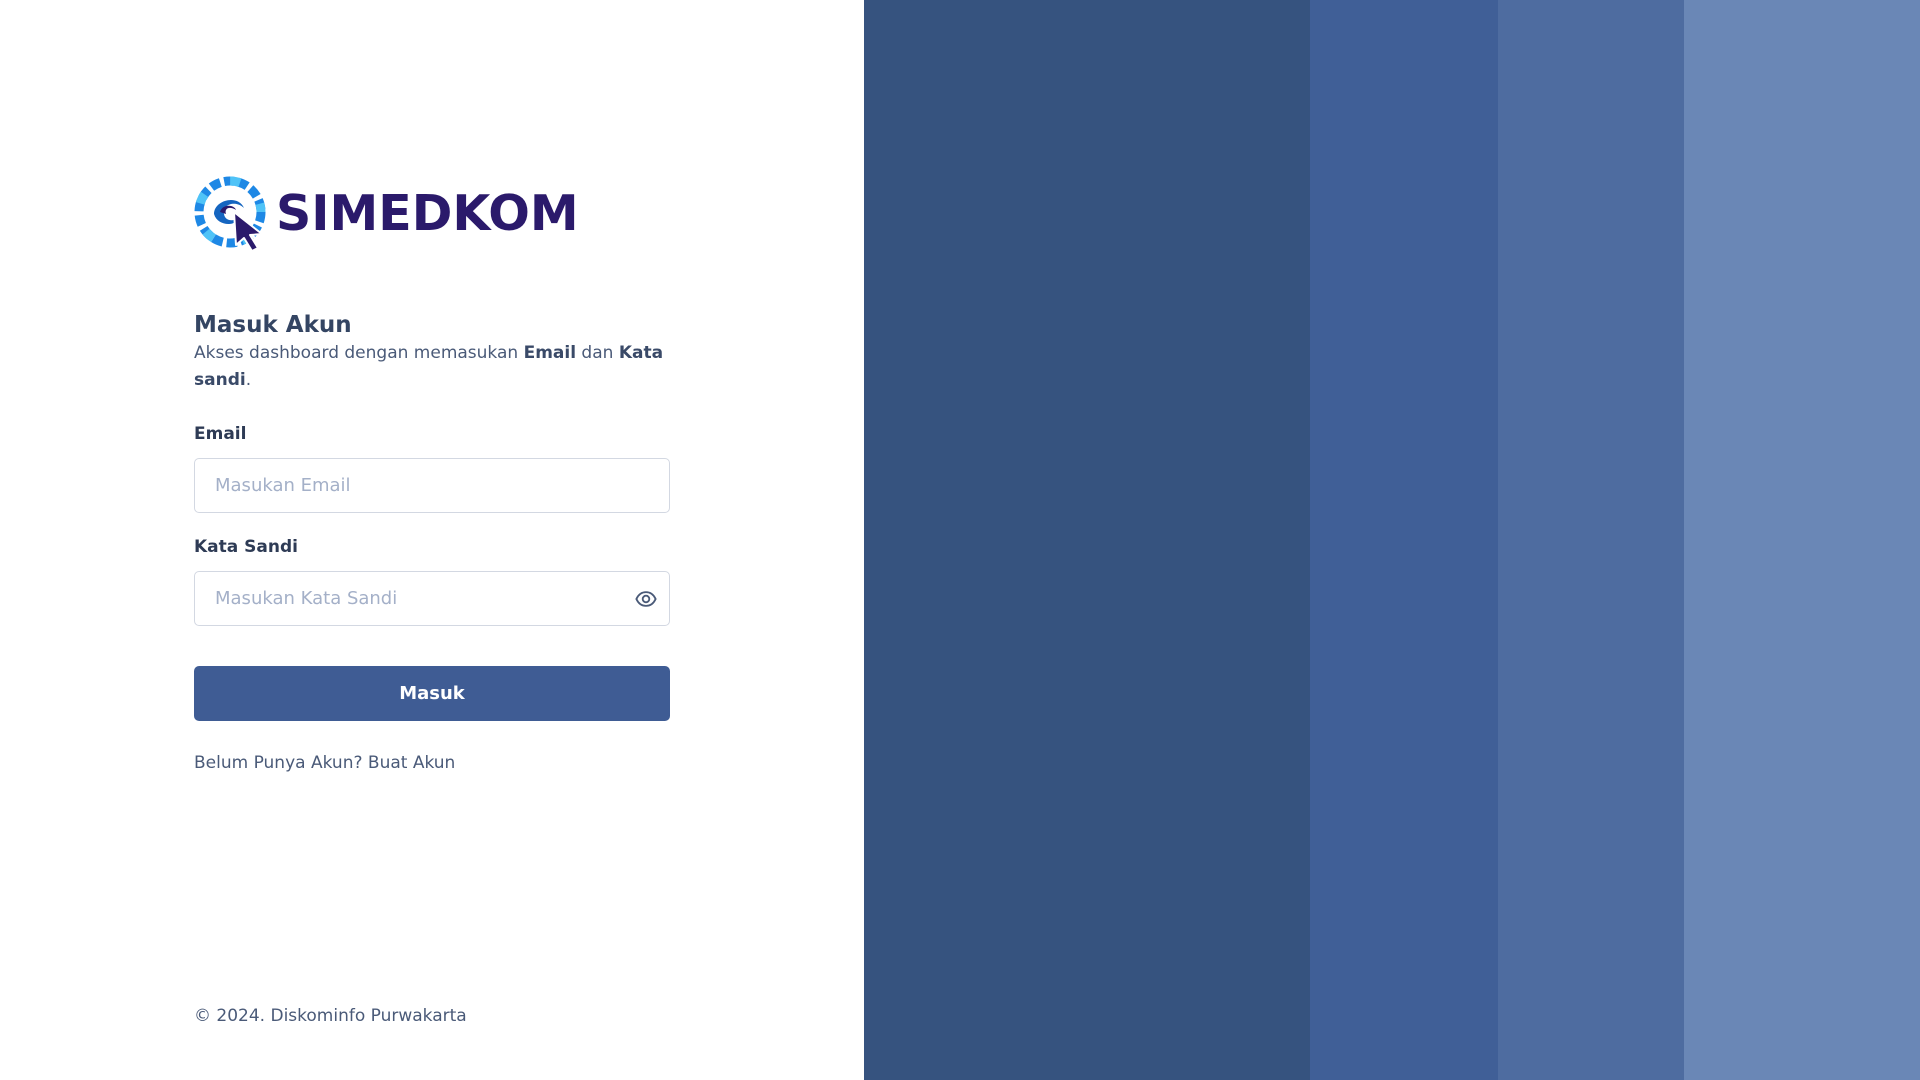  Describe the element at coordinates (427, 213) in the screenshot. I see `brand-name: SIMEDKOM` at that location.